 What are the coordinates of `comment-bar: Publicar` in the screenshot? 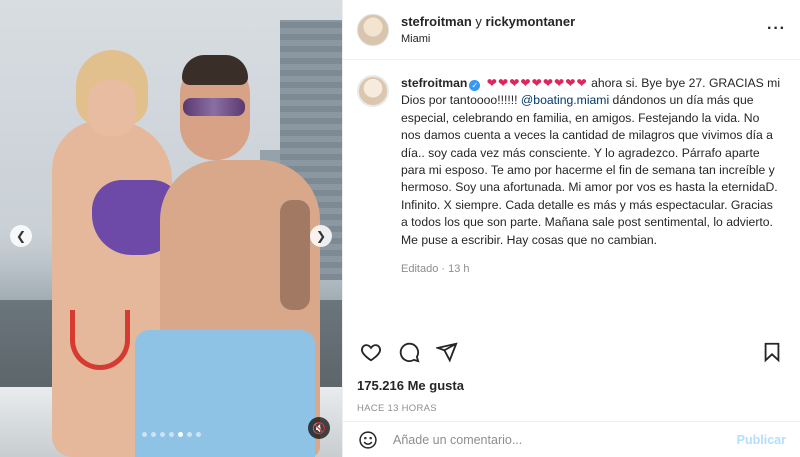 It's located at (571, 439).